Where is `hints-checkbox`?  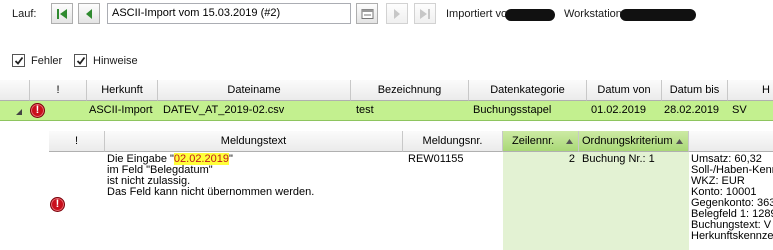
hints-checkbox is located at coordinates (80, 60).